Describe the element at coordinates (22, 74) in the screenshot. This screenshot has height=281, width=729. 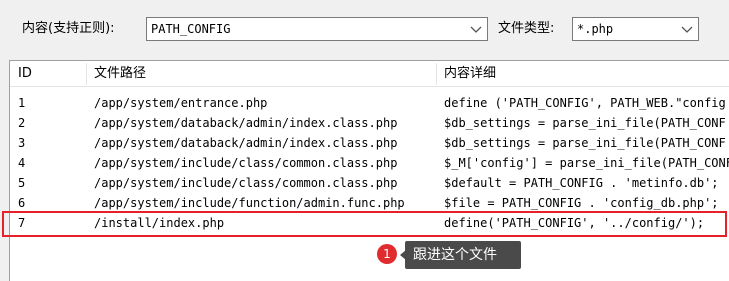
I see `column-header-id: ID` at that location.